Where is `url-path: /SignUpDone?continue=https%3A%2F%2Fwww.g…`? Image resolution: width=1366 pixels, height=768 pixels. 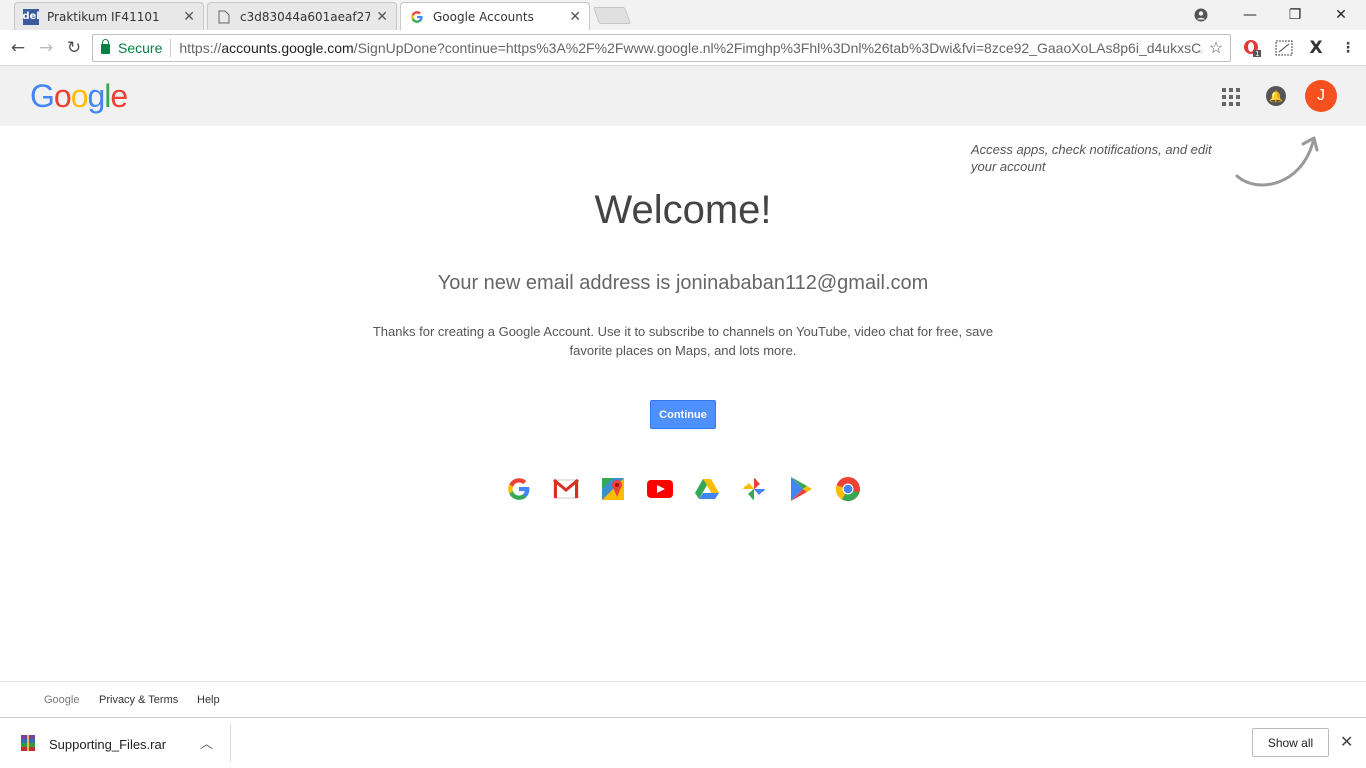 url-path: /SignUpDone?continue=https%3A%2F%2Fwww.g… is located at coordinates (777, 48).